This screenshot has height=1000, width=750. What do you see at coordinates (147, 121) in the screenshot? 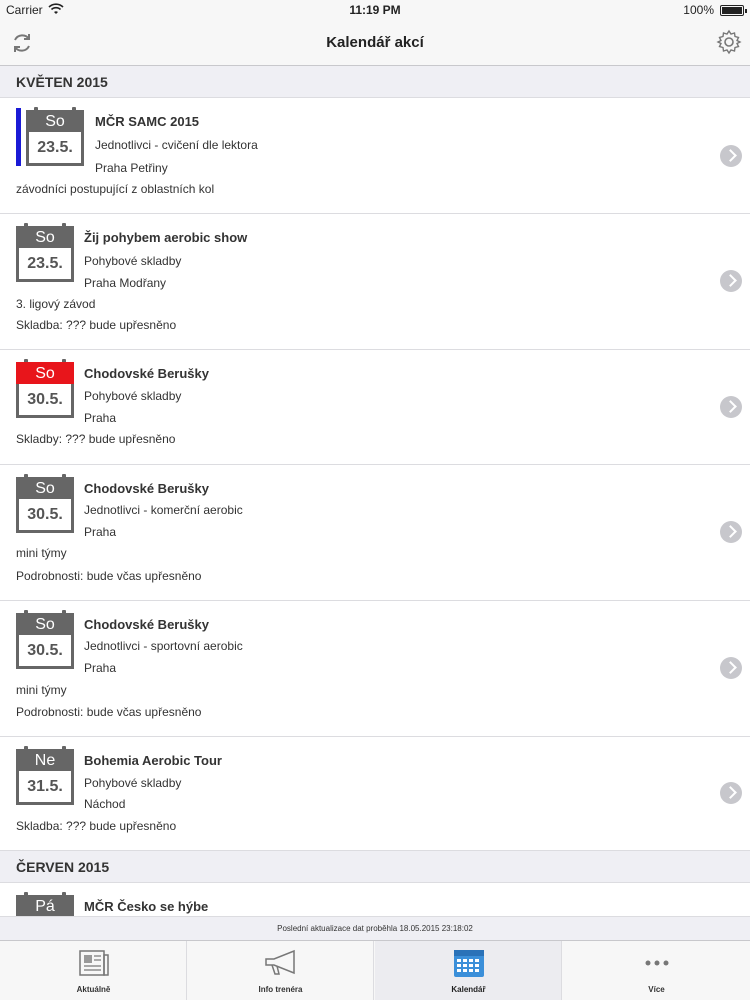
I see `event-title: MČR SAMC 2015` at bounding box center [147, 121].